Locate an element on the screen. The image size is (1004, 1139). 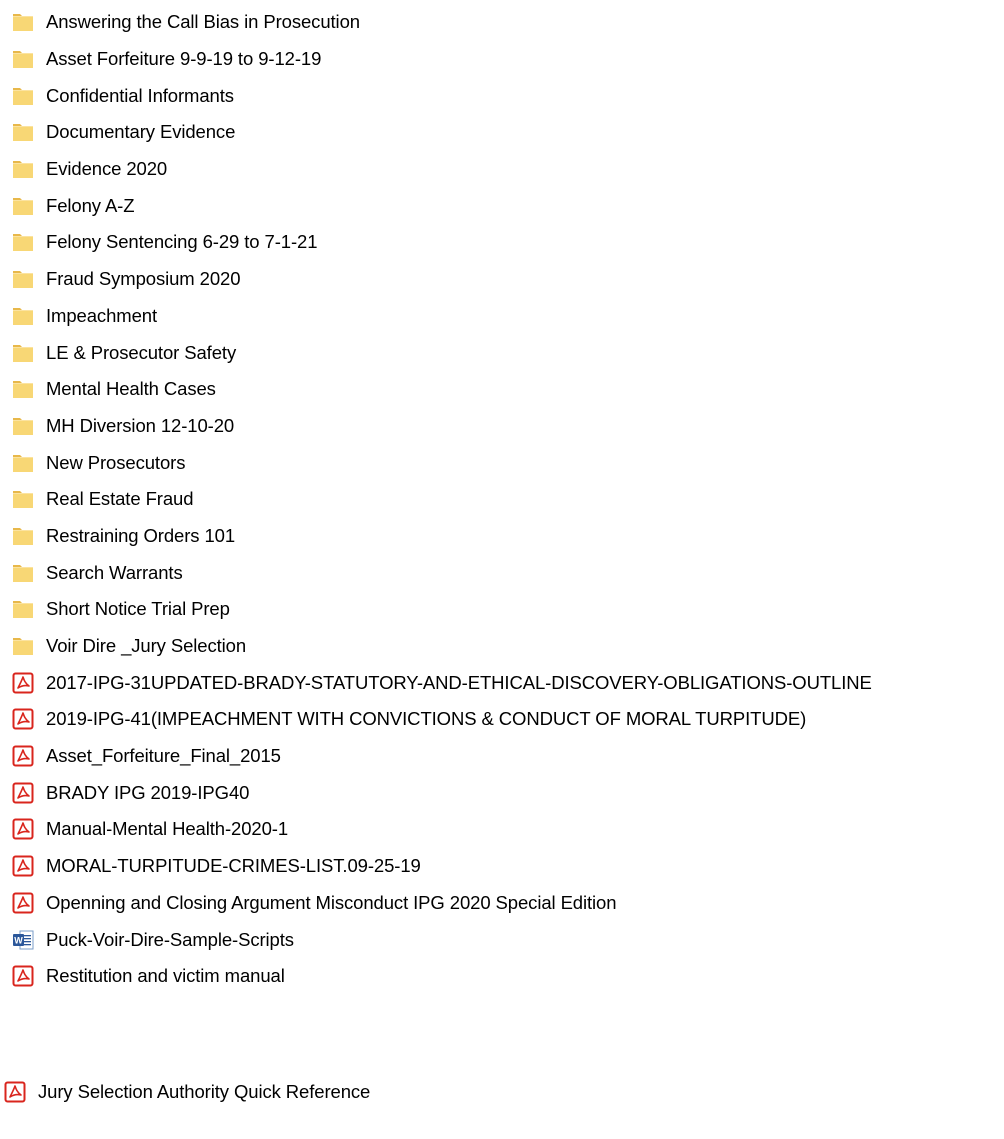
folder-item: Short Notice Trial Prep is located at coordinates (507, 609).